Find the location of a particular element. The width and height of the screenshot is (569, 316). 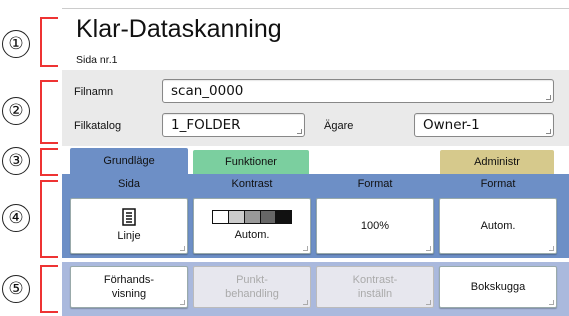

format-scale-button: 100% is located at coordinates (375, 226).